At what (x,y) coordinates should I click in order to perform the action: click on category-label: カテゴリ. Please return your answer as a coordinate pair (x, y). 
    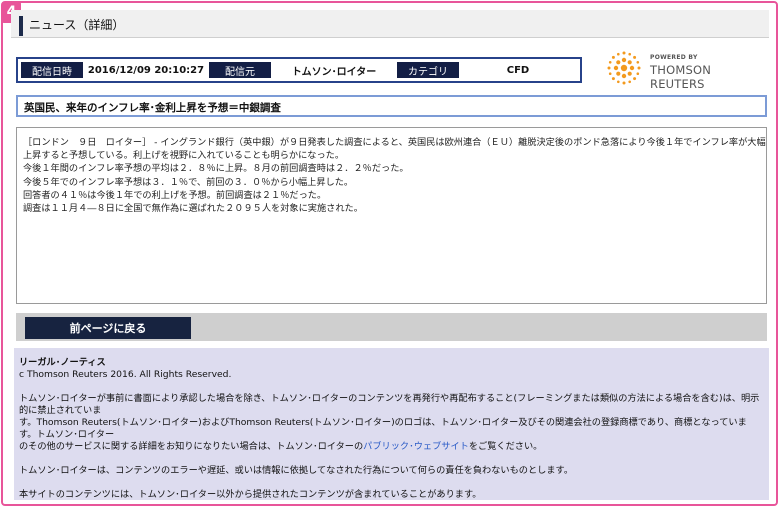
    Looking at the image, I should click on (428, 70).